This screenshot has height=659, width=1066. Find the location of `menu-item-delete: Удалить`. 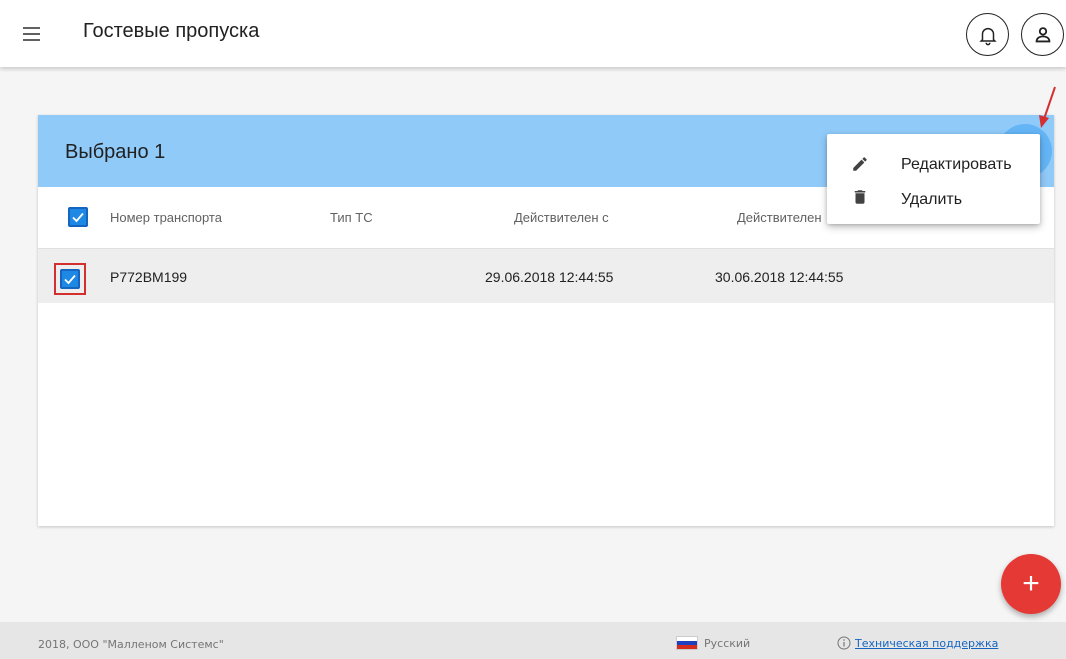

menu-item-delete: Удалить is located at coordinates (933, 200).